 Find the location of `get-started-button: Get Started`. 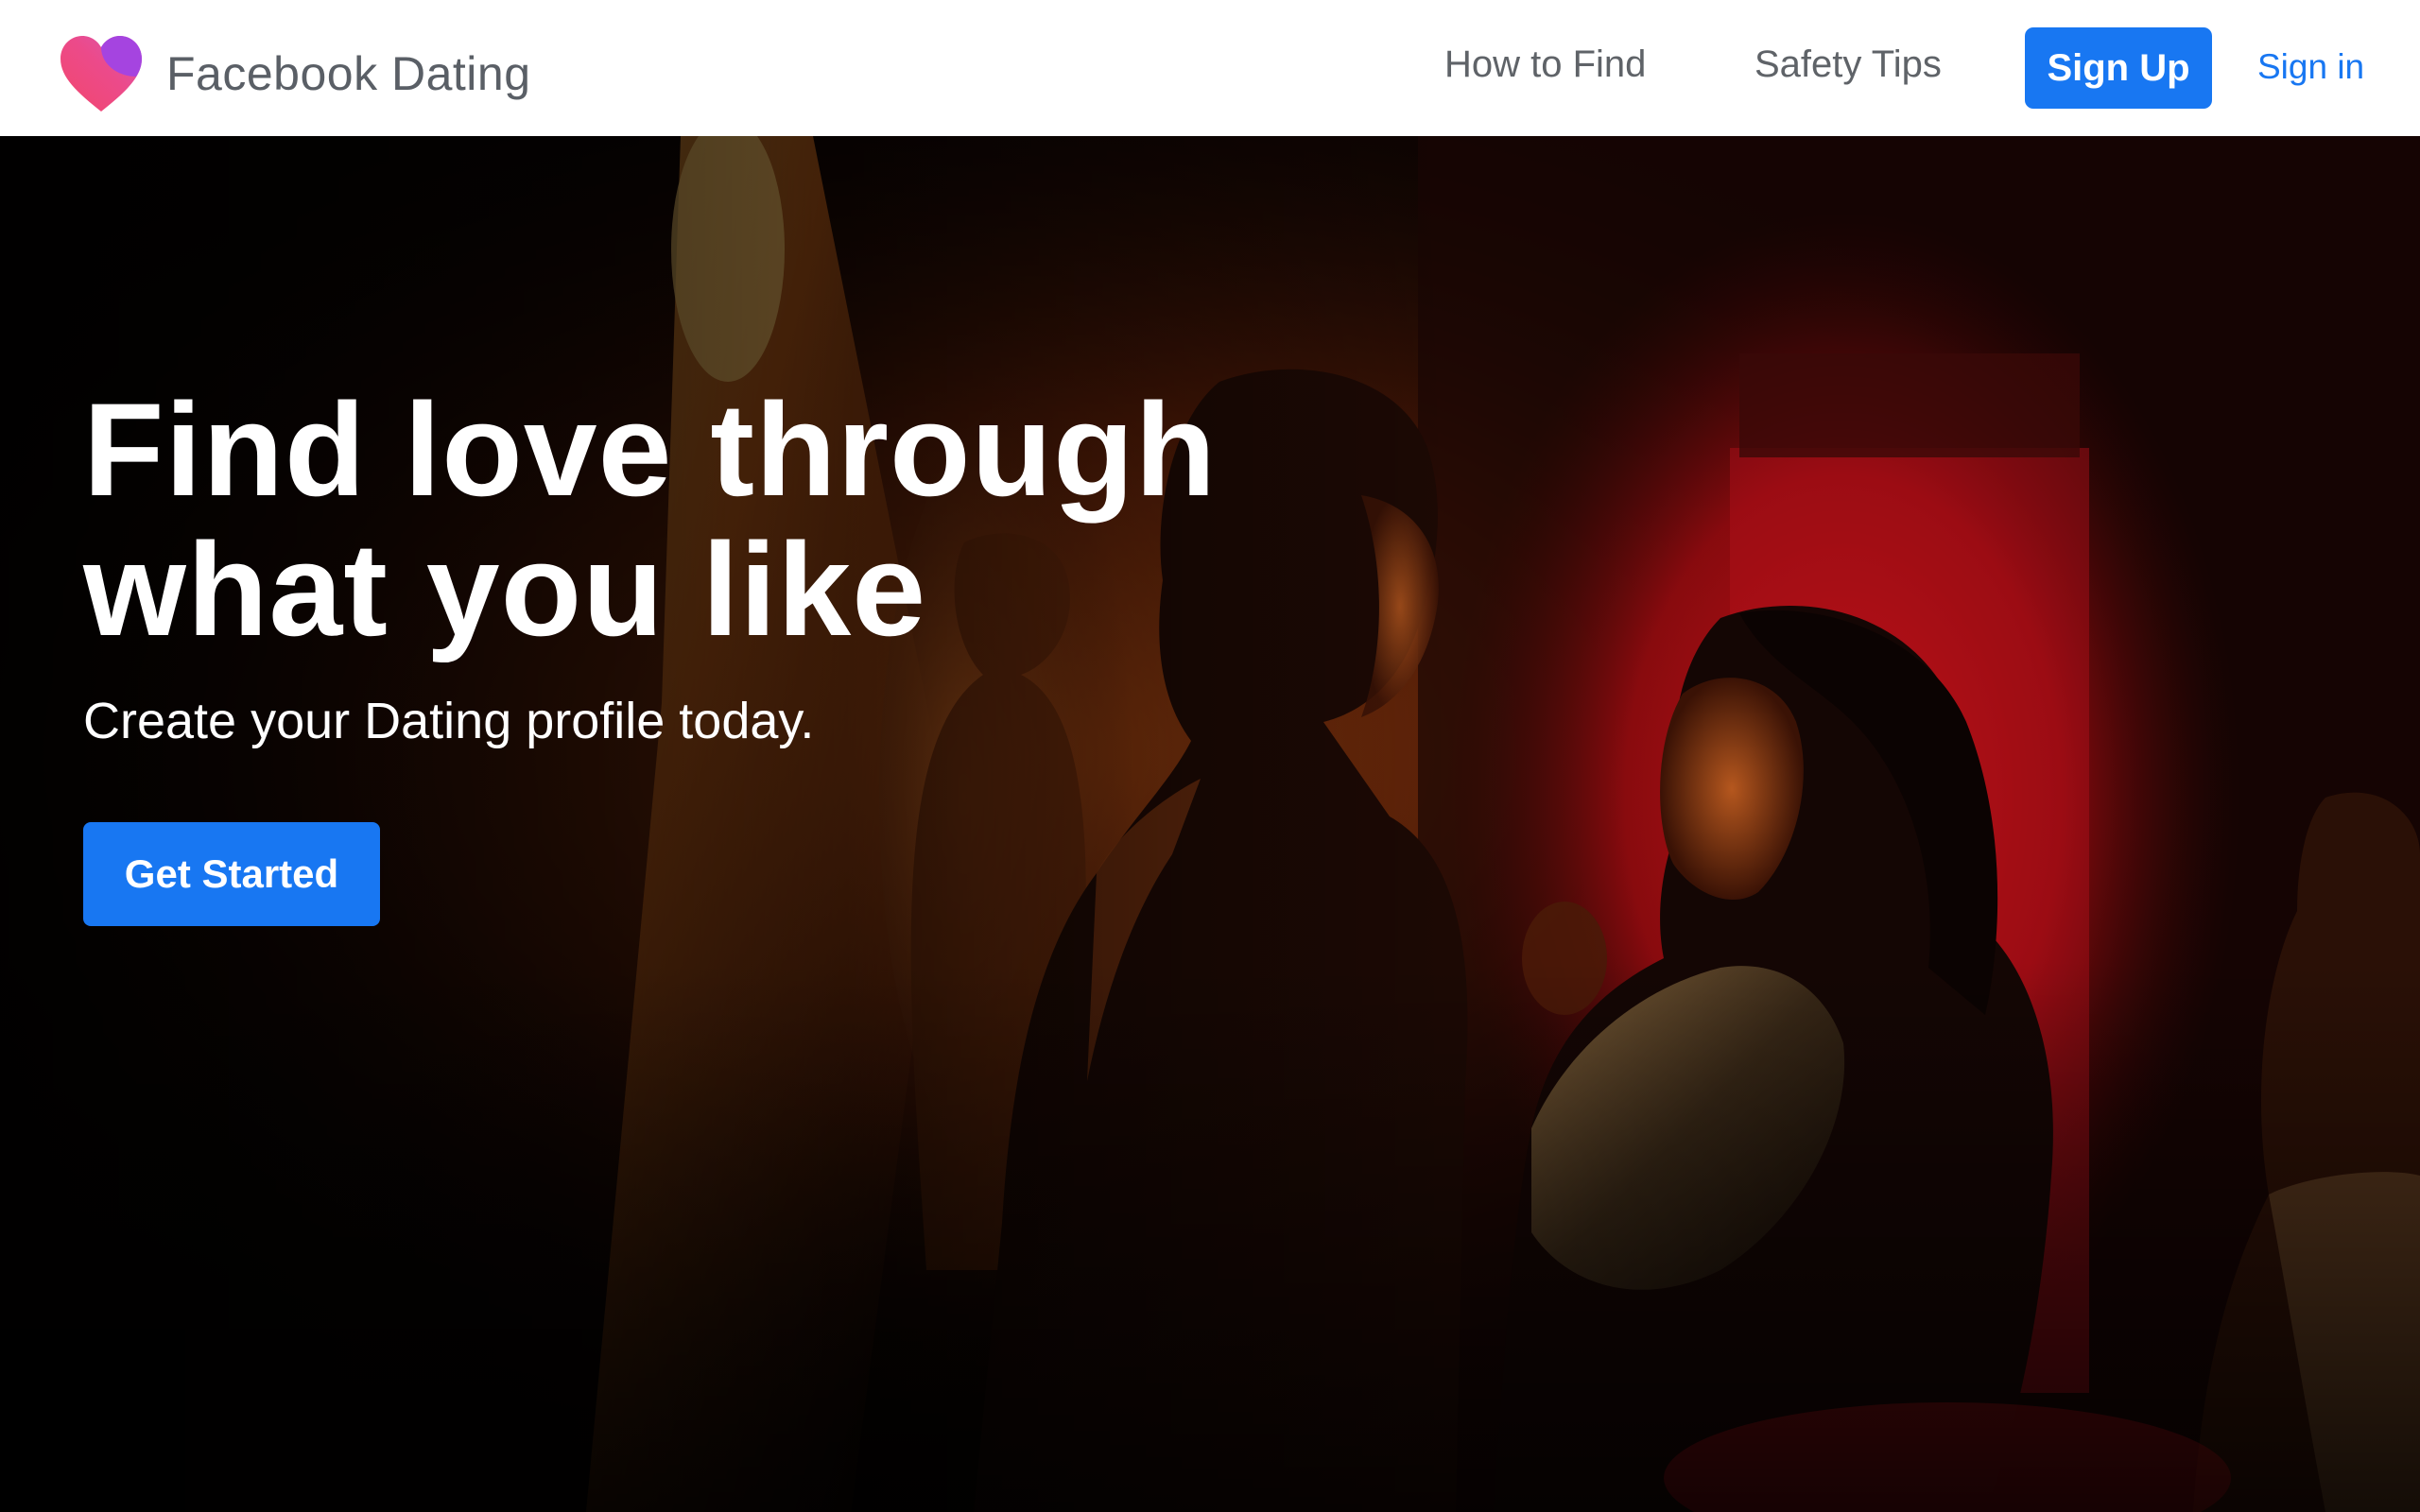

get-started-button: Get Started is located at coordinates (231, 874).